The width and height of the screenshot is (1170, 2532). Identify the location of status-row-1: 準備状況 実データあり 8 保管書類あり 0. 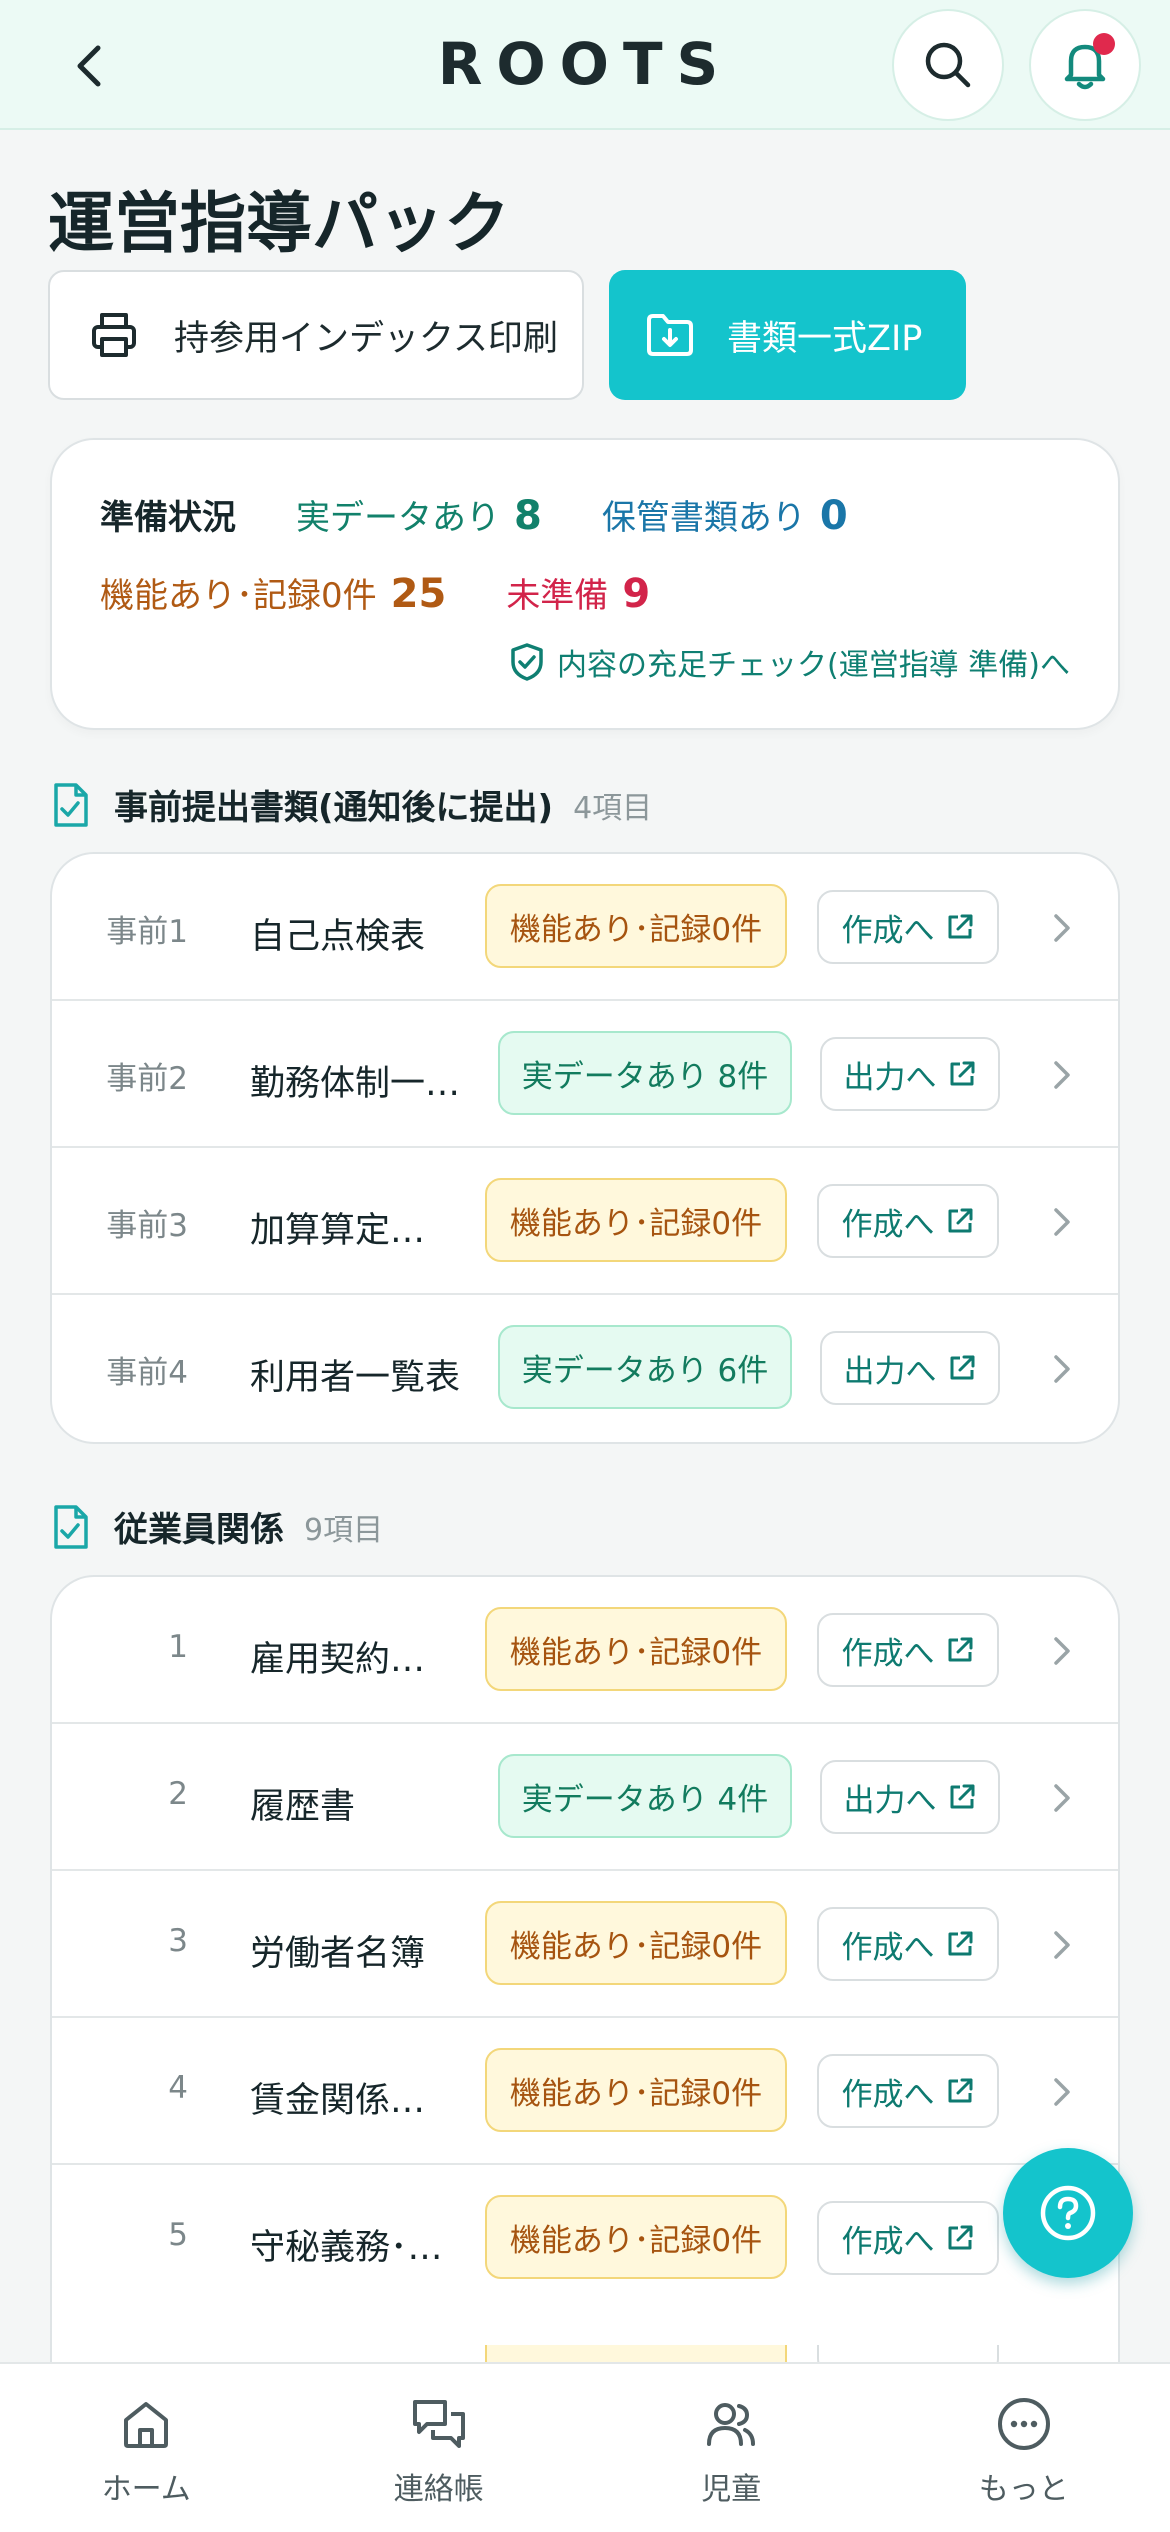
(474, 514).